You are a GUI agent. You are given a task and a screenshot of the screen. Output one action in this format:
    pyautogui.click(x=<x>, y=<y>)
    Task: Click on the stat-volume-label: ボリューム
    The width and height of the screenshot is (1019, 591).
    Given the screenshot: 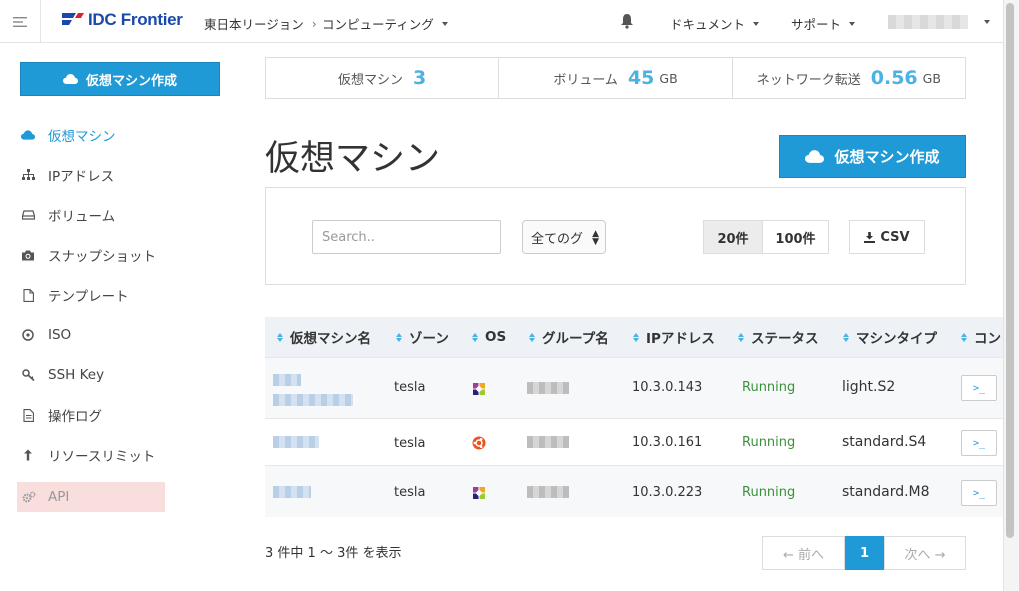 What is the action you would take?
    pyautogui.click(x=585, y=80)
    